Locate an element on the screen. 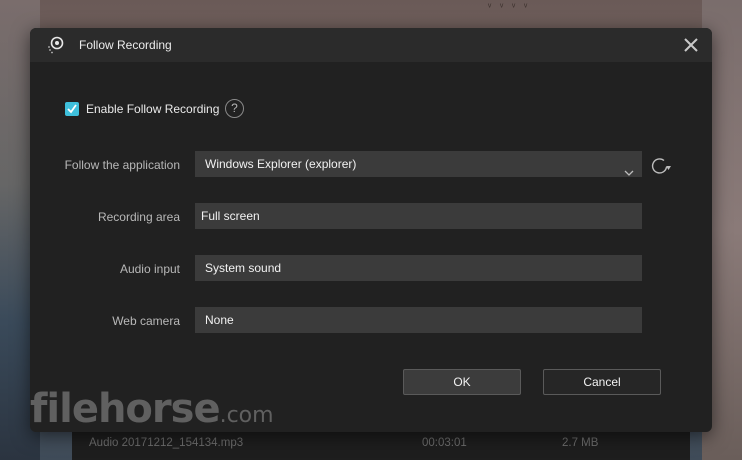 Image resolution: width=742 pixels, height=460 pixels. record-camera-icon is located at coordinates (56, 45).